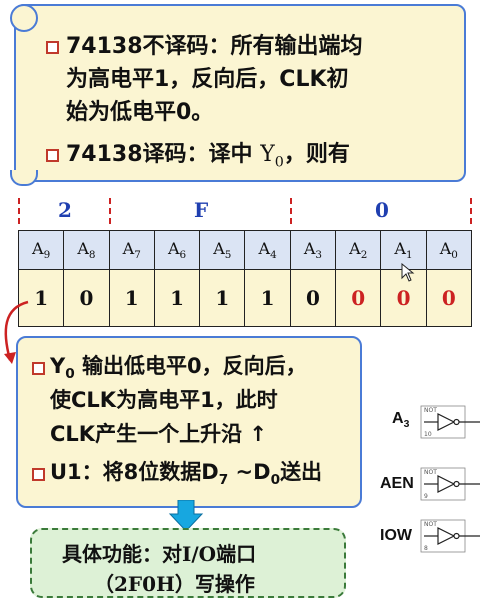 This screenshot has height=608, width=487. Describe the element at coordinates (450, 484) in the screenshot. I see `not-gate-icon: NOT 9` at that location.